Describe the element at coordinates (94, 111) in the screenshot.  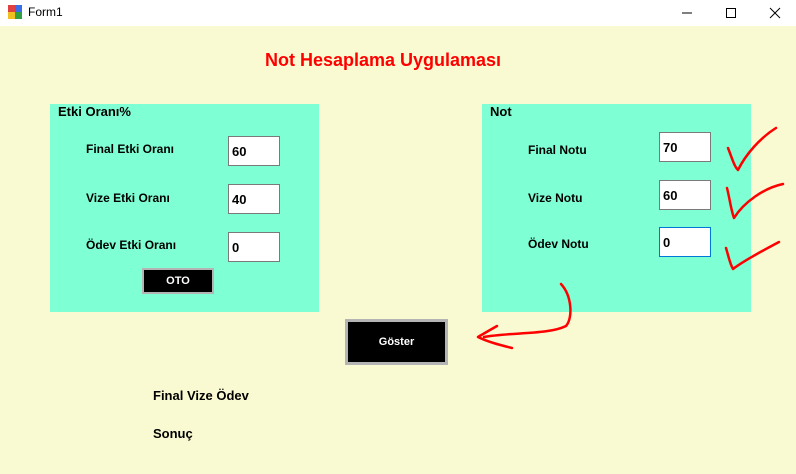
I see `weights-group-caption: Etki Oranı%` at that location.